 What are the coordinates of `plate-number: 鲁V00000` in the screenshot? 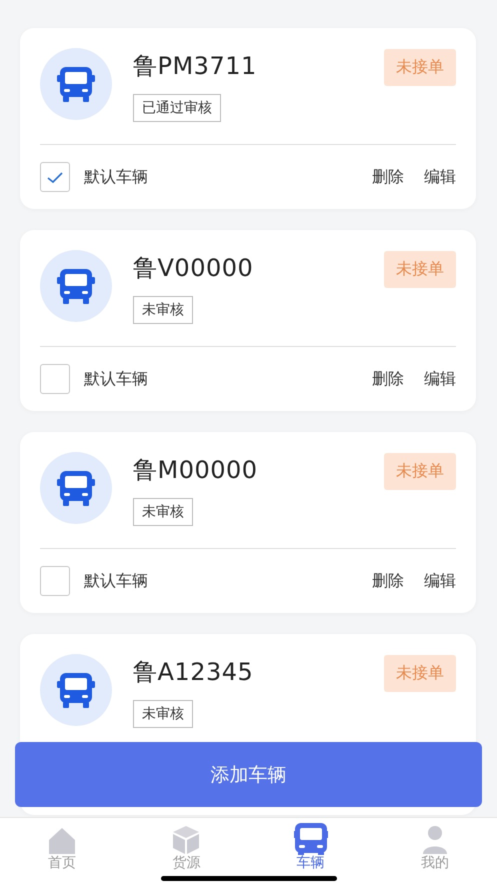 It's located at (193, 268).